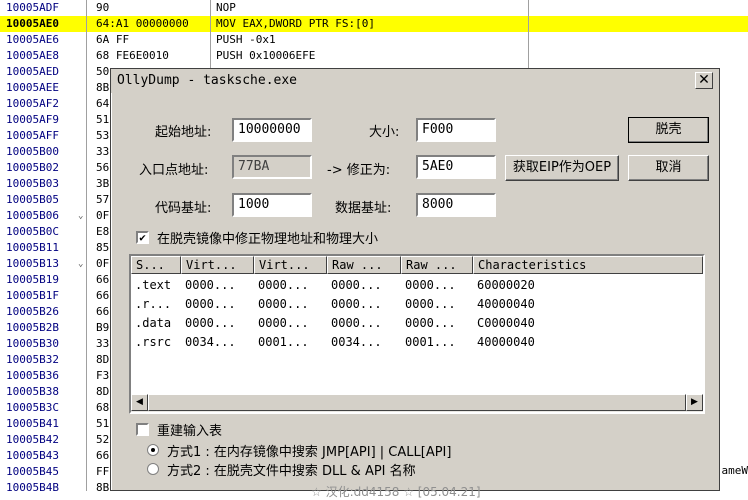 The height and width of the screenshot is (500, 748). Describe the element at coordinates (43, 216) in the screenshot. I see `disasm-address: 10005B06` at that location.